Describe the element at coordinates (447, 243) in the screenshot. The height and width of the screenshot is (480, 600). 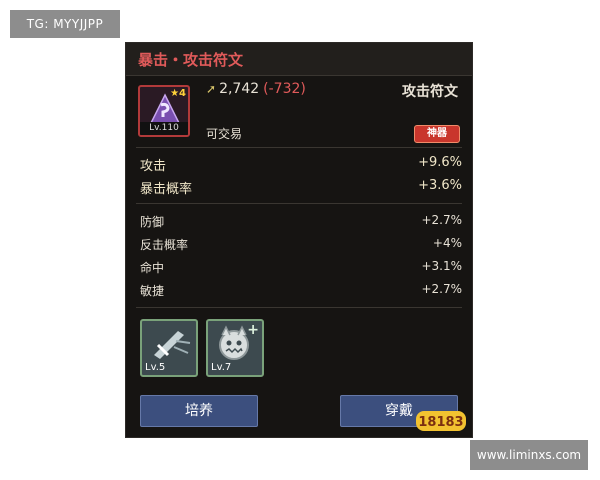
I see `stat-value: +4%` at that location.